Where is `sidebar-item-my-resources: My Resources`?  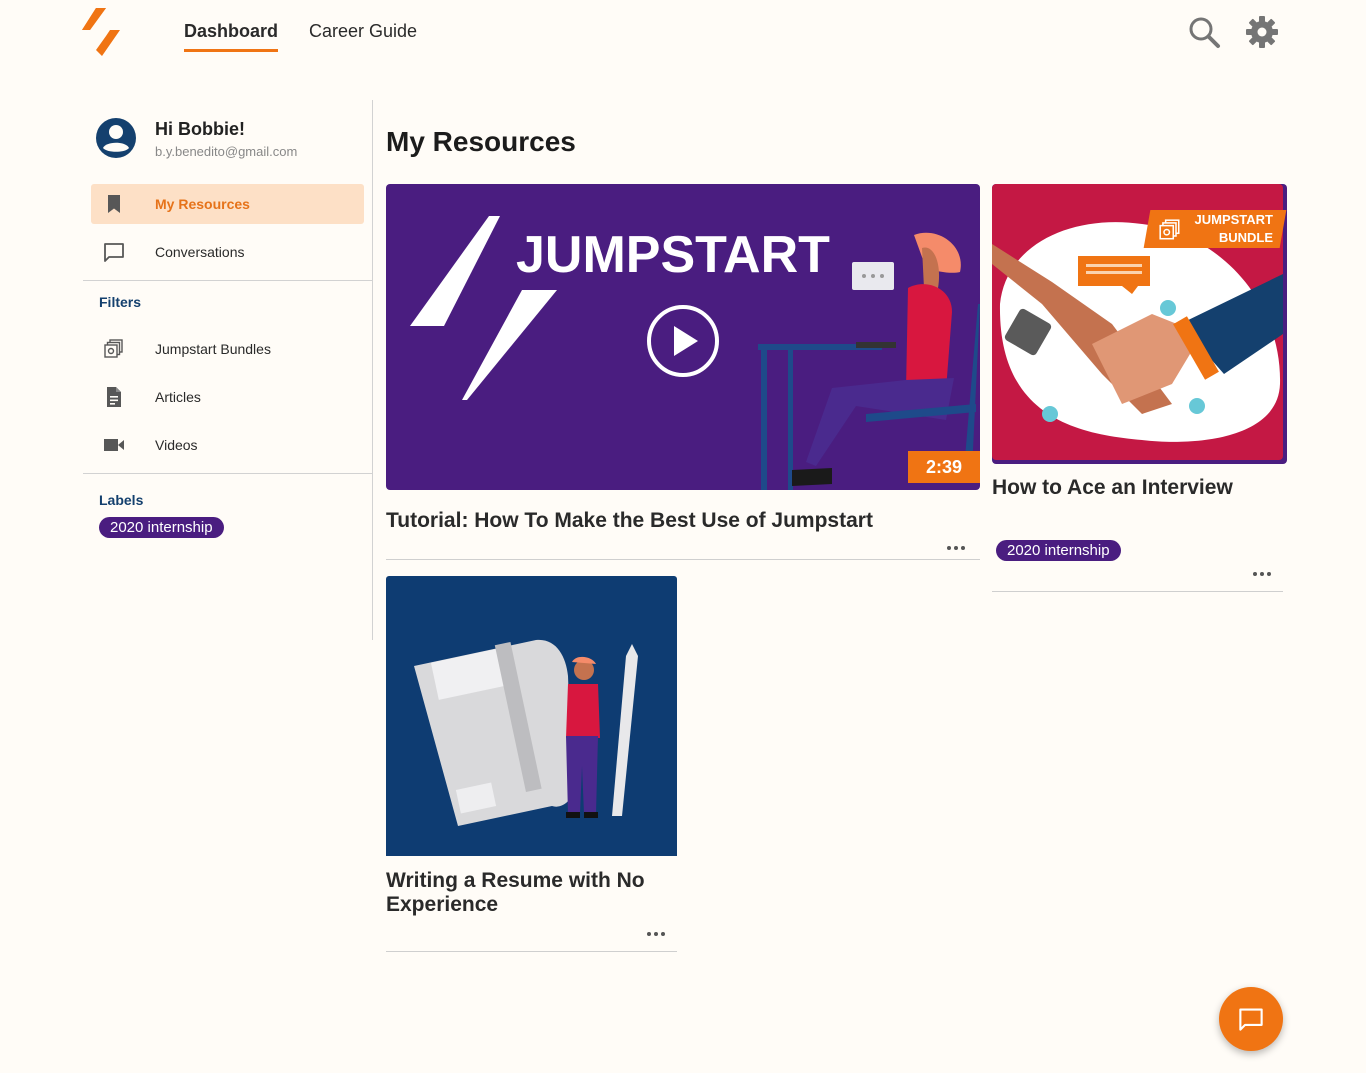 sidebar-item-my-resources: My Resources is located at coordinates (227, 204).